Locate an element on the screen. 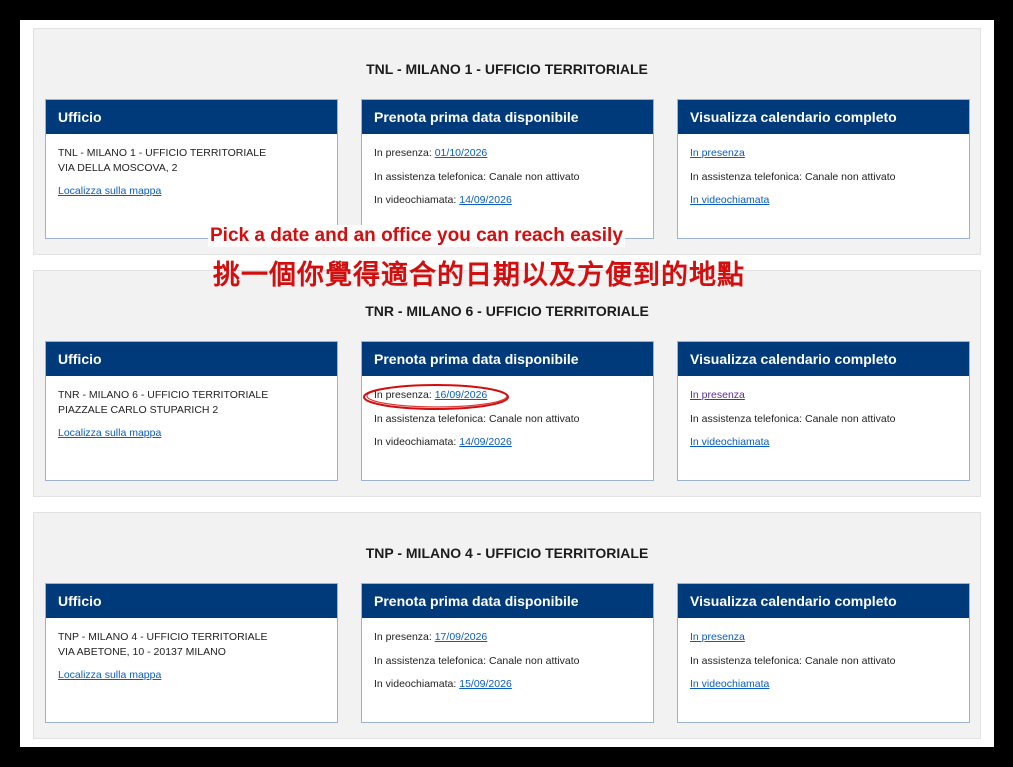 The width and height of the screenshot is (1013, 767). annotation-chinese: 挑一個你覺得適合的日期以及方便到的地點 is located at coordinates (479, 275).